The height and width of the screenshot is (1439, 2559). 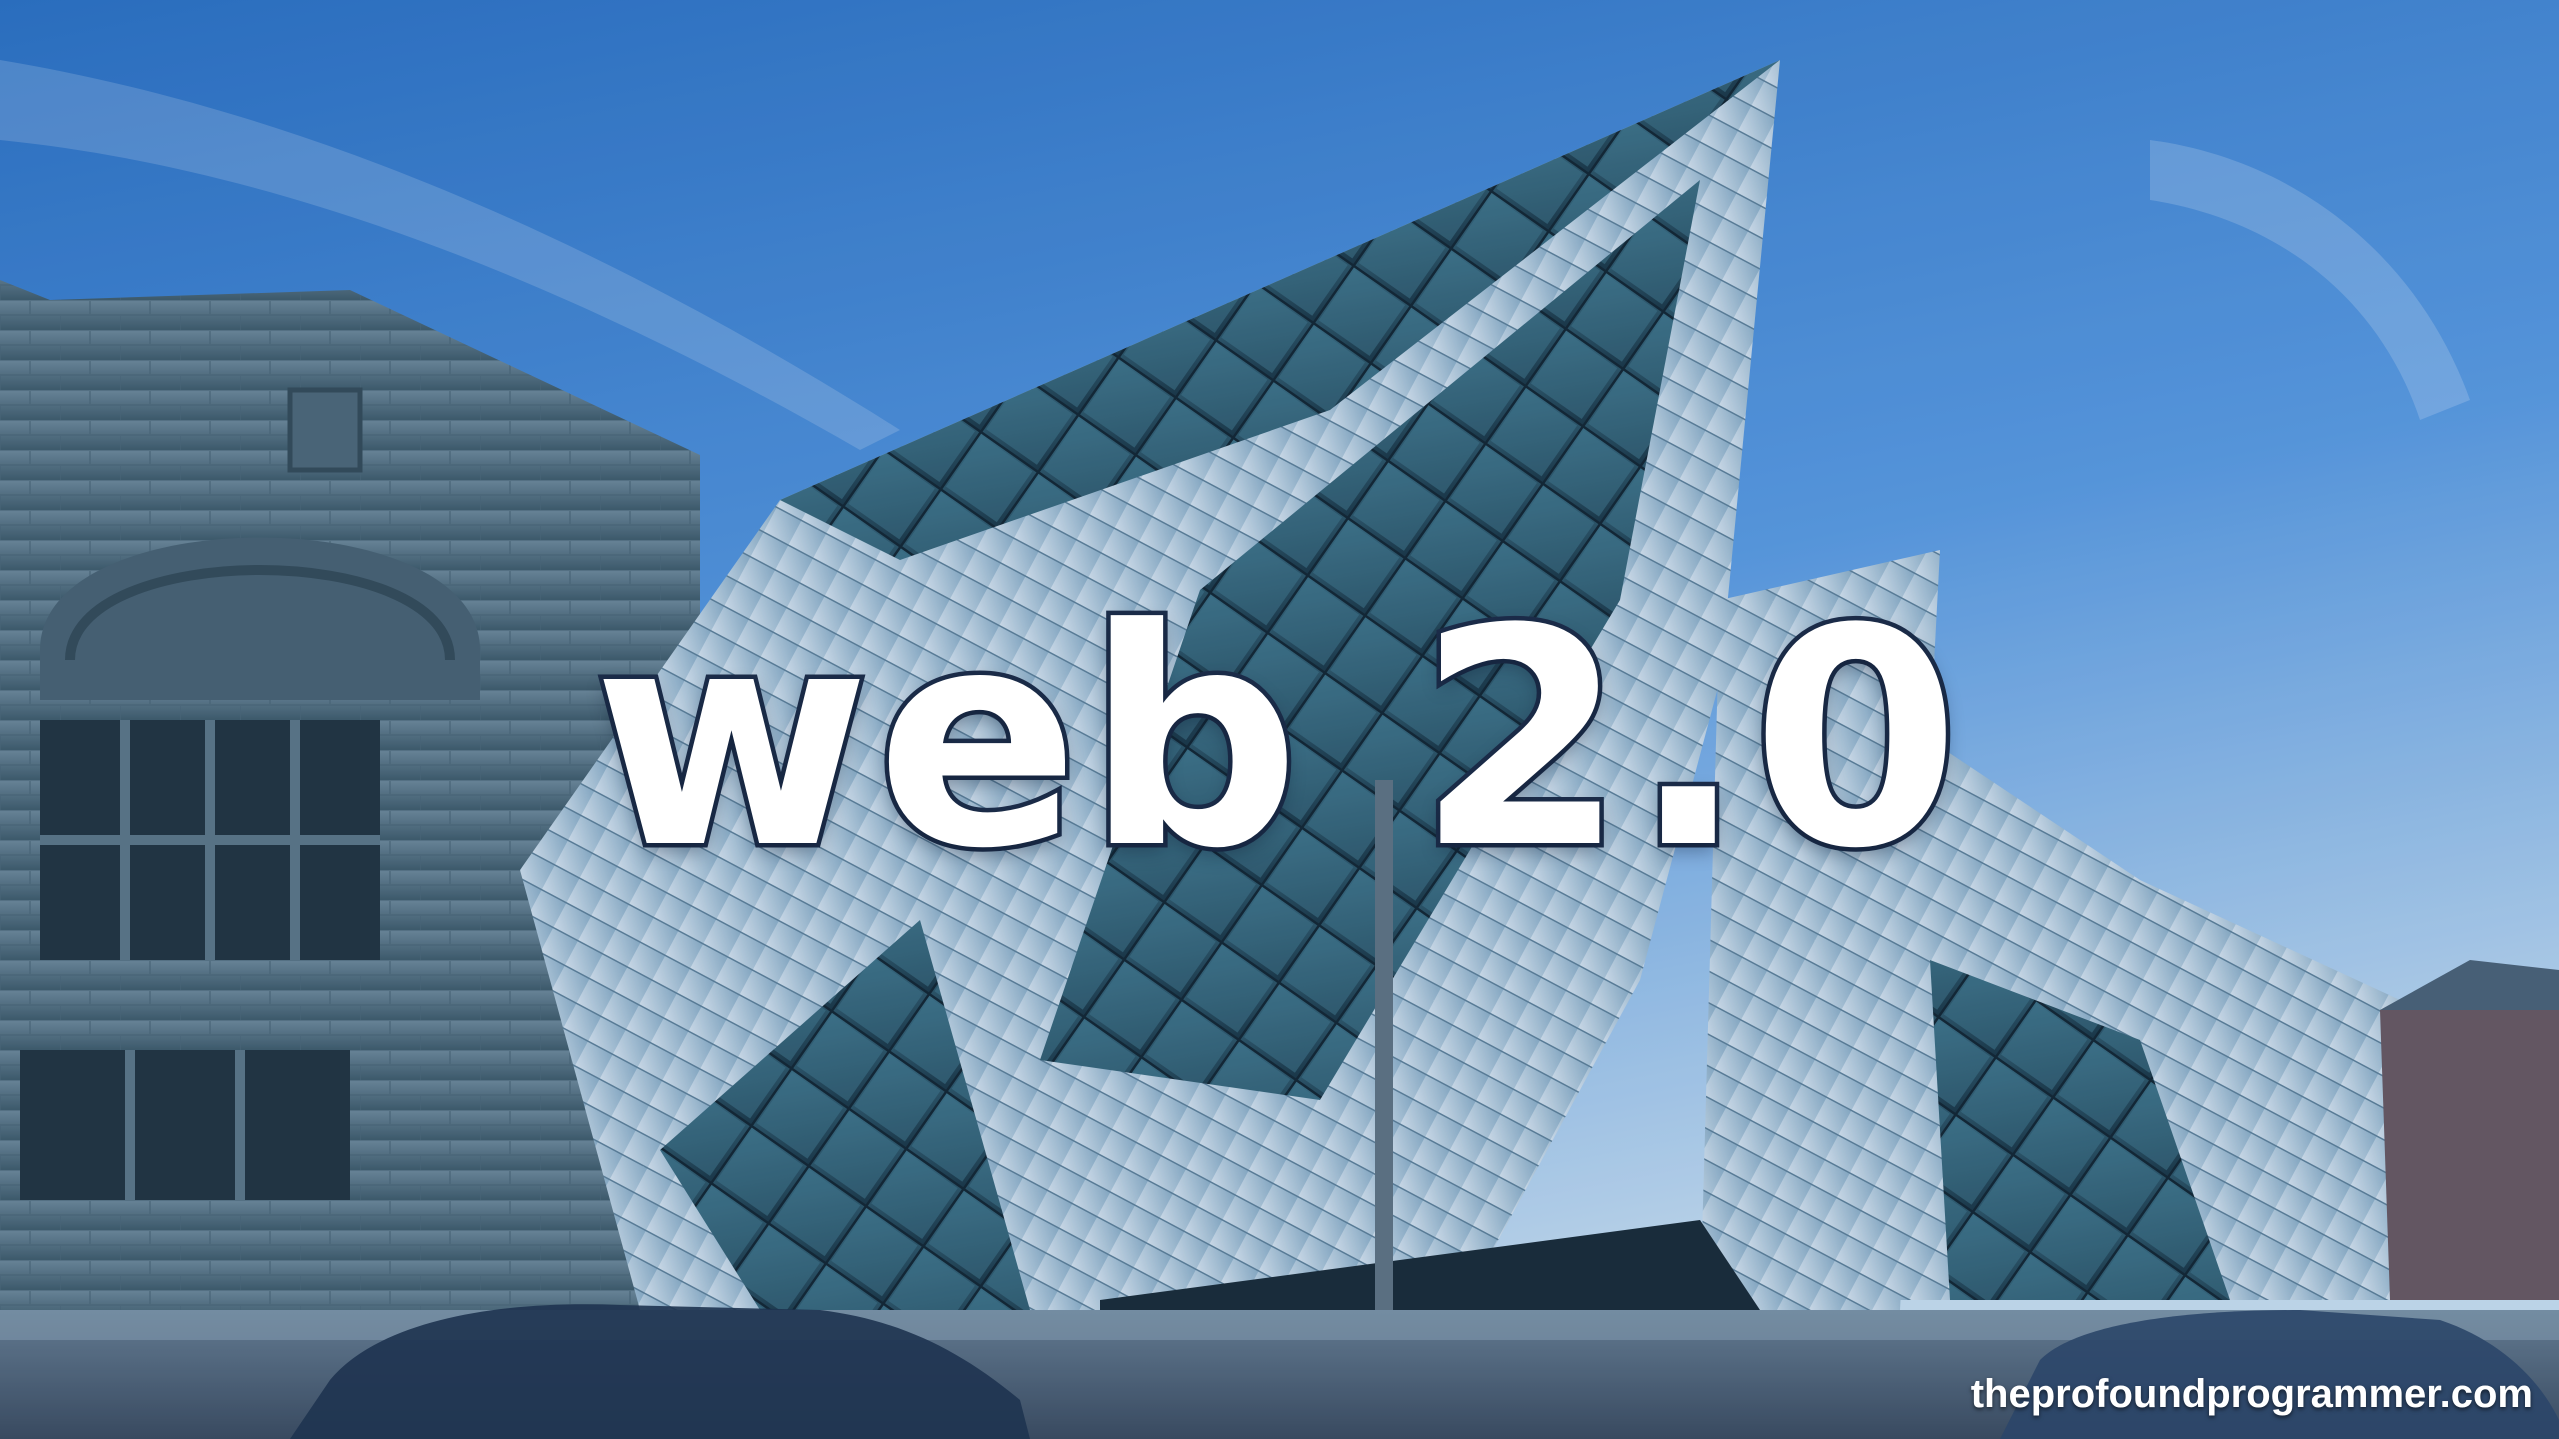 I want to click on headline-text: web 2.0, so click(x=1277, y=740).